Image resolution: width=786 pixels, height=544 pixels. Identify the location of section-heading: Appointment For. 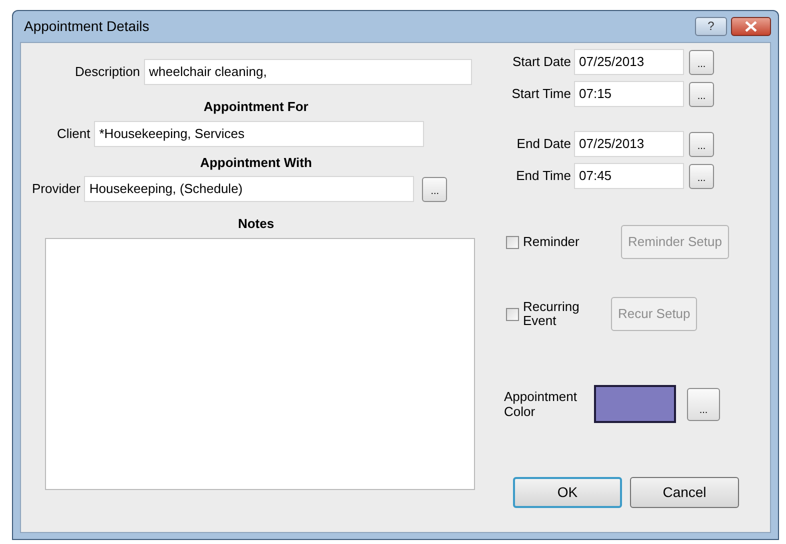
(256, 107).